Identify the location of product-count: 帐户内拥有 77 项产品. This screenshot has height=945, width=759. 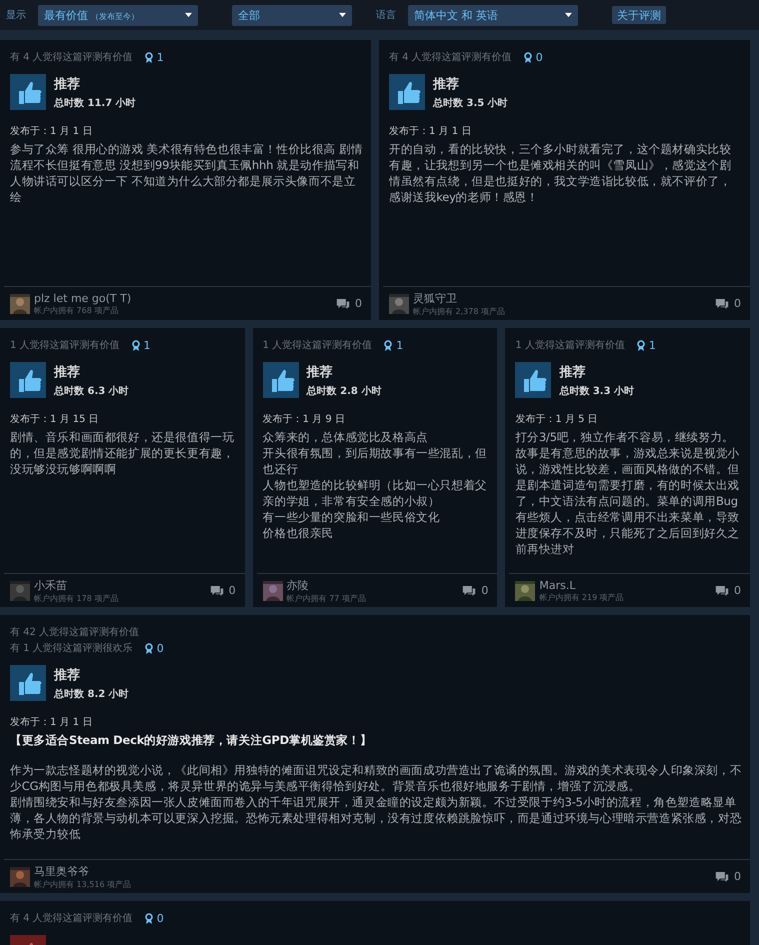
(326, 598).